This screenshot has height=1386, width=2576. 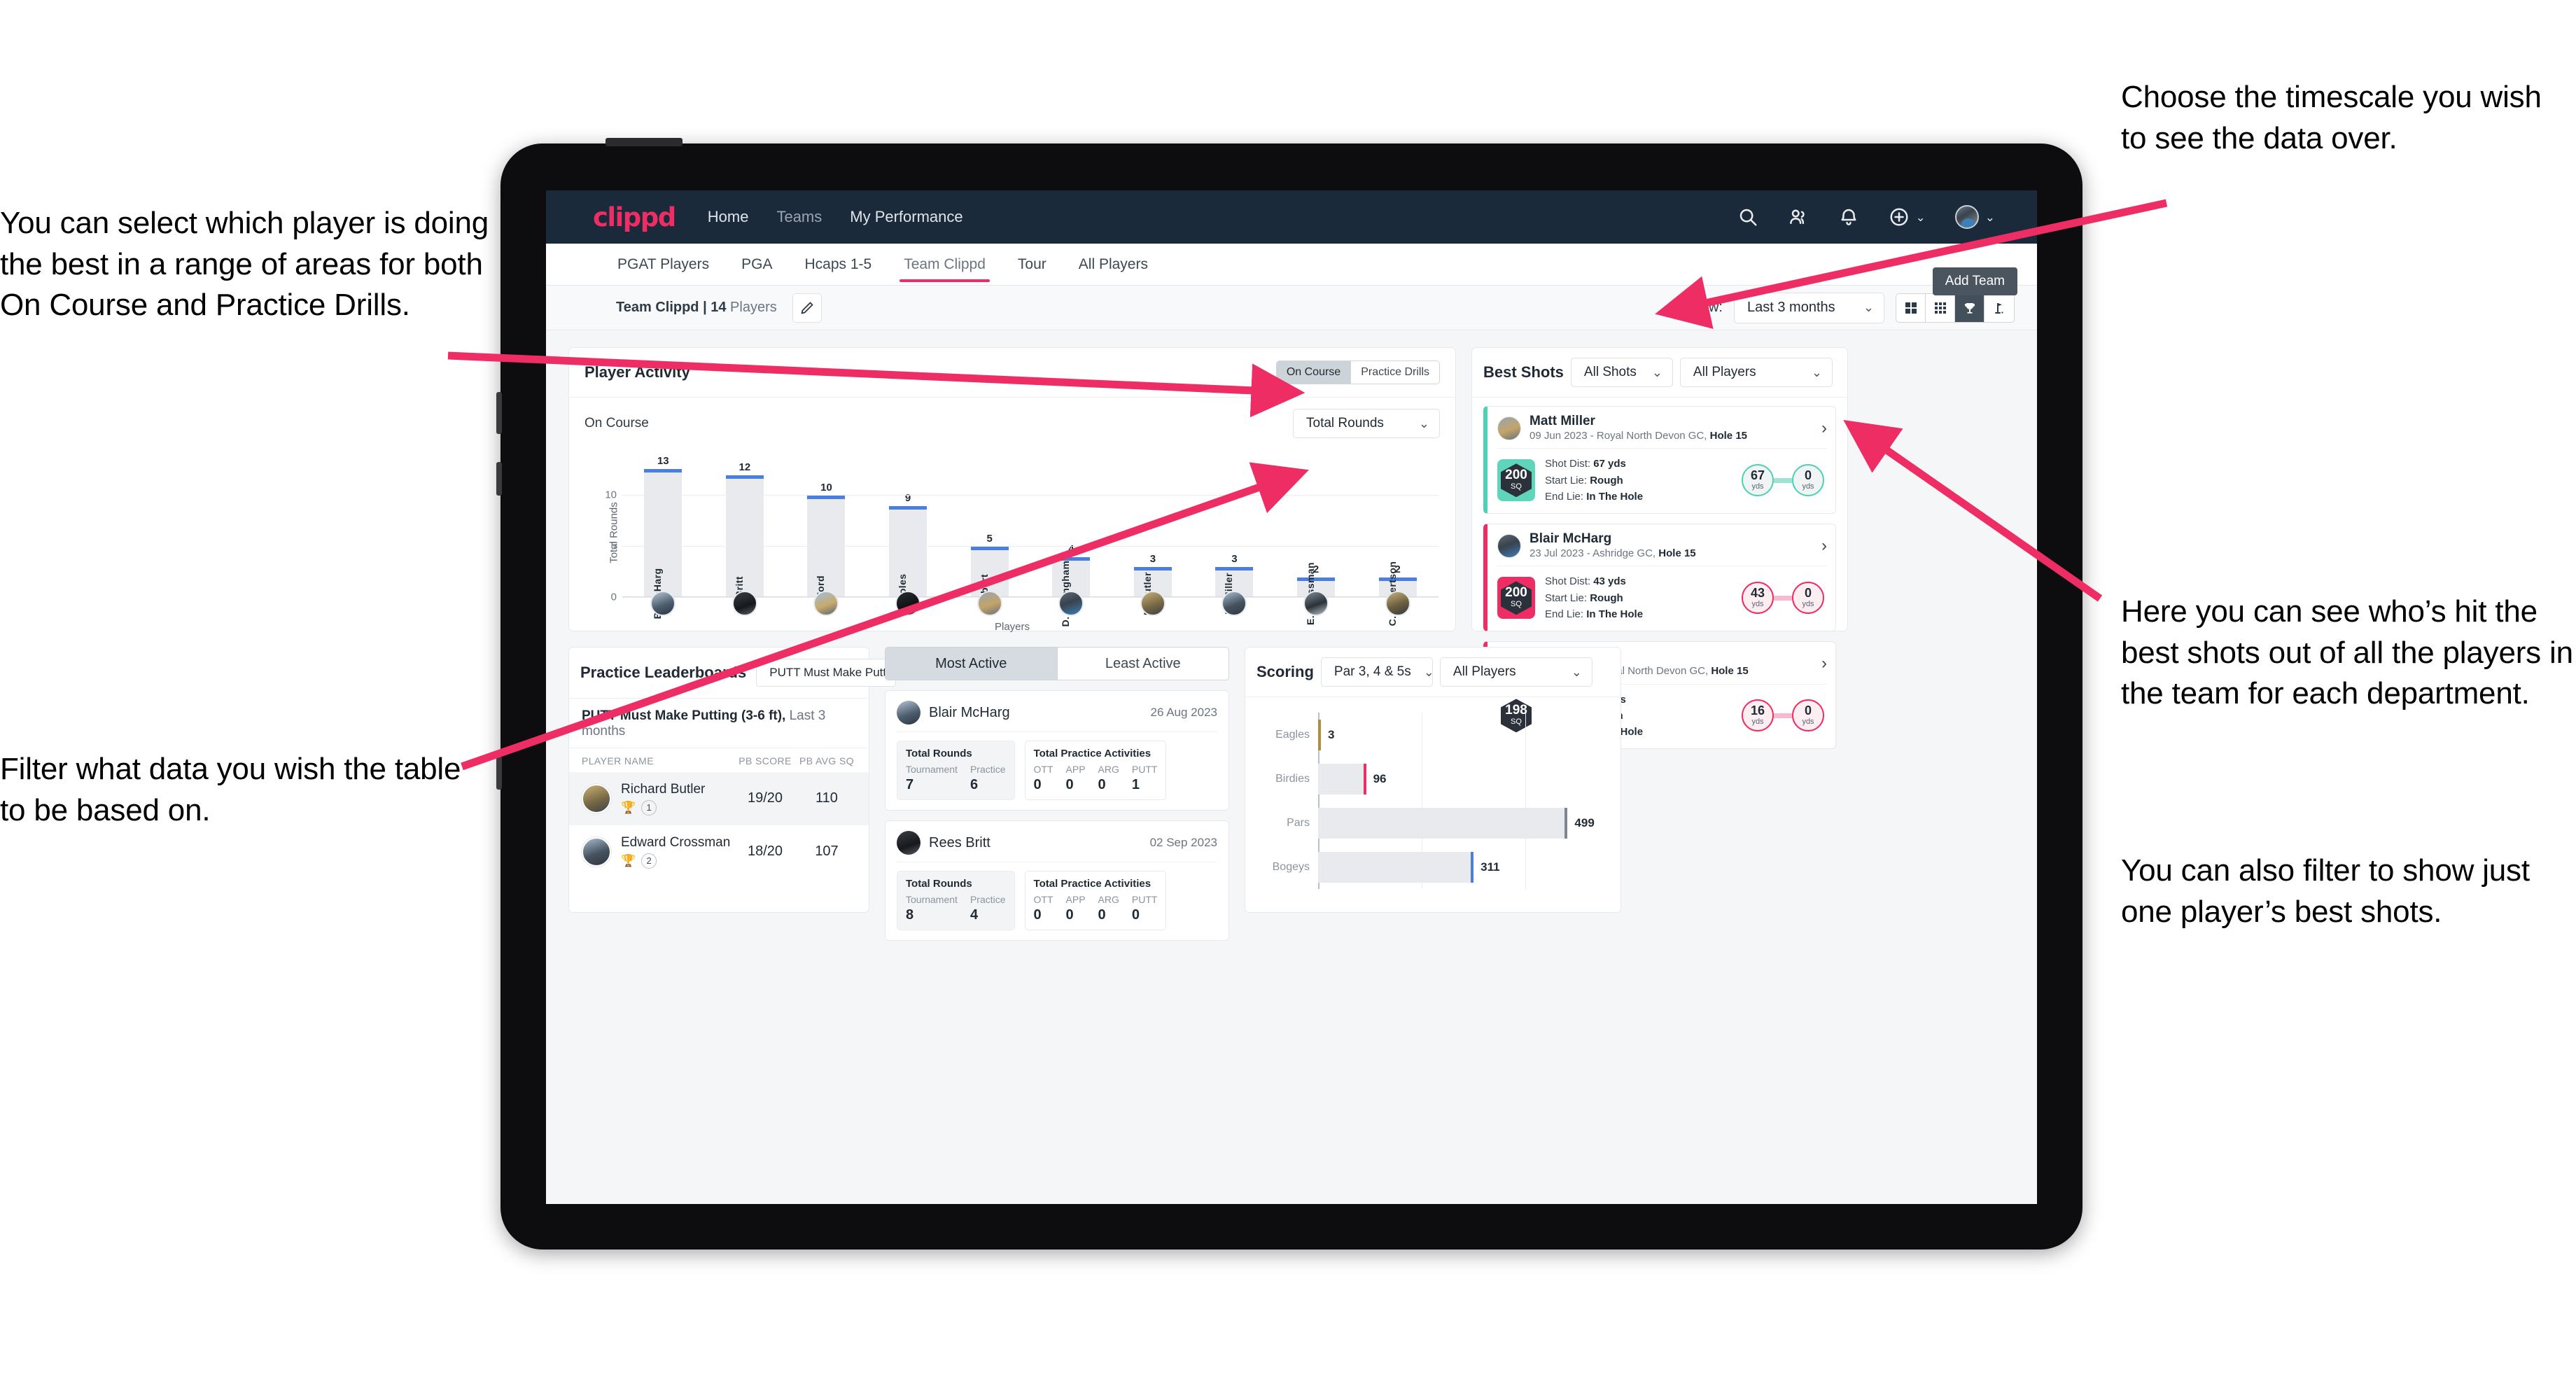 What do you see at coordinates (663, 544) in the screenshot?
I see `chart-bar: B. McHarg` at bounding box center [663, 544].